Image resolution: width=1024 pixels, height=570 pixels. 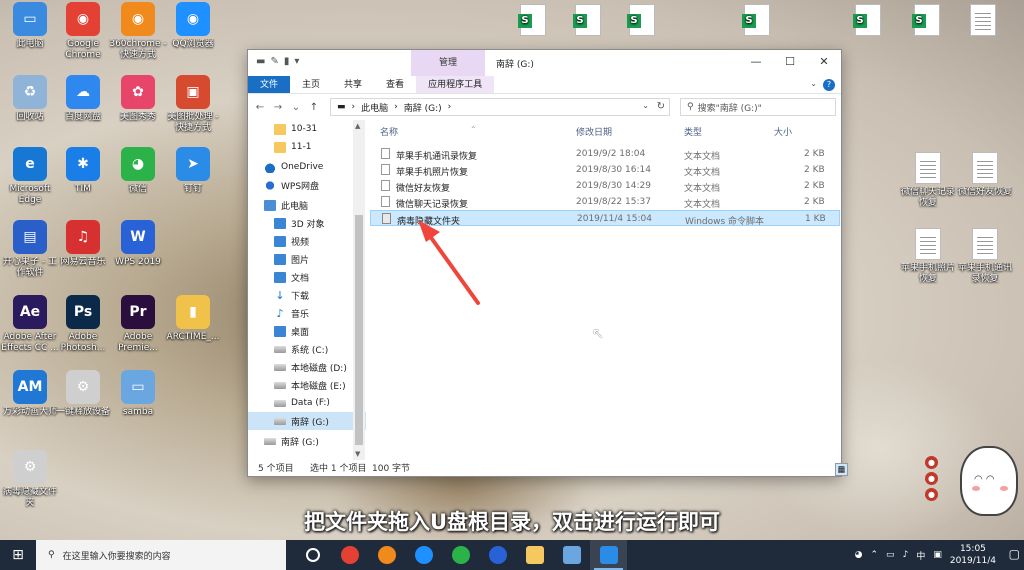 I want to click on ime-indicator: 中, so click(x=920, y=555).